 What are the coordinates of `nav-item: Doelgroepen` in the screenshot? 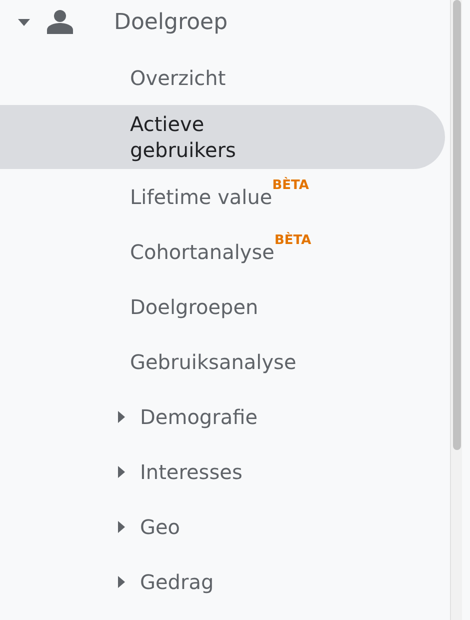 It's located at (222, 306).